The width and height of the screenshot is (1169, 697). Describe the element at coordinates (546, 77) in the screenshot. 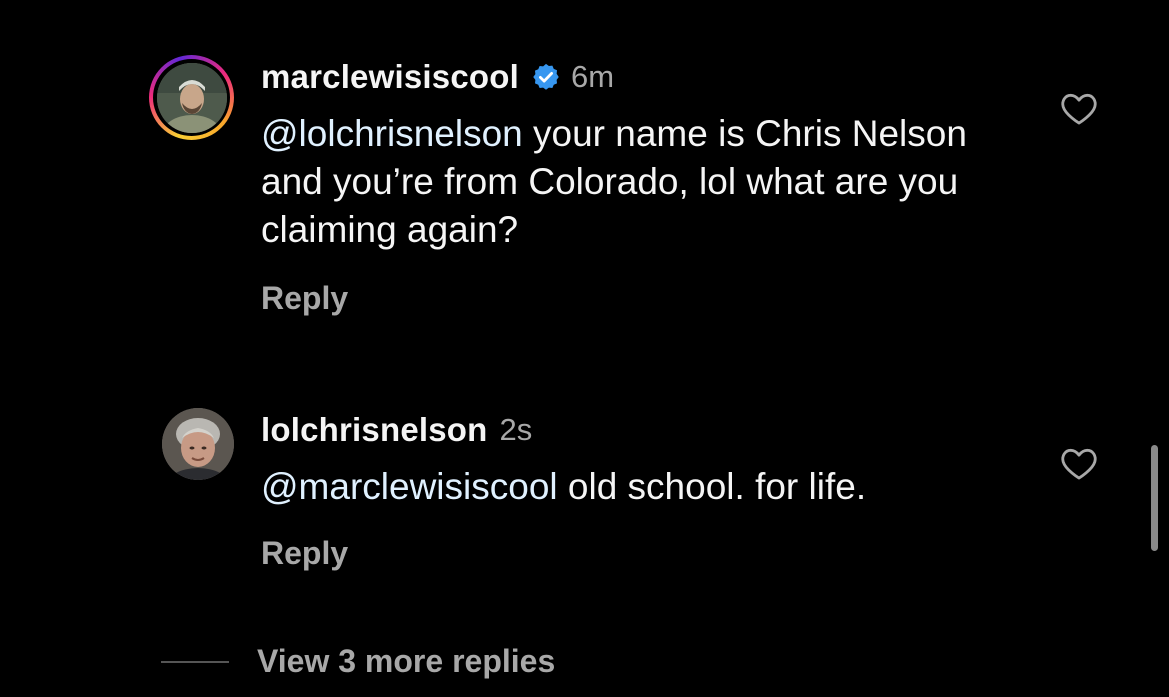

I see `verified-badge-icon` at that location.